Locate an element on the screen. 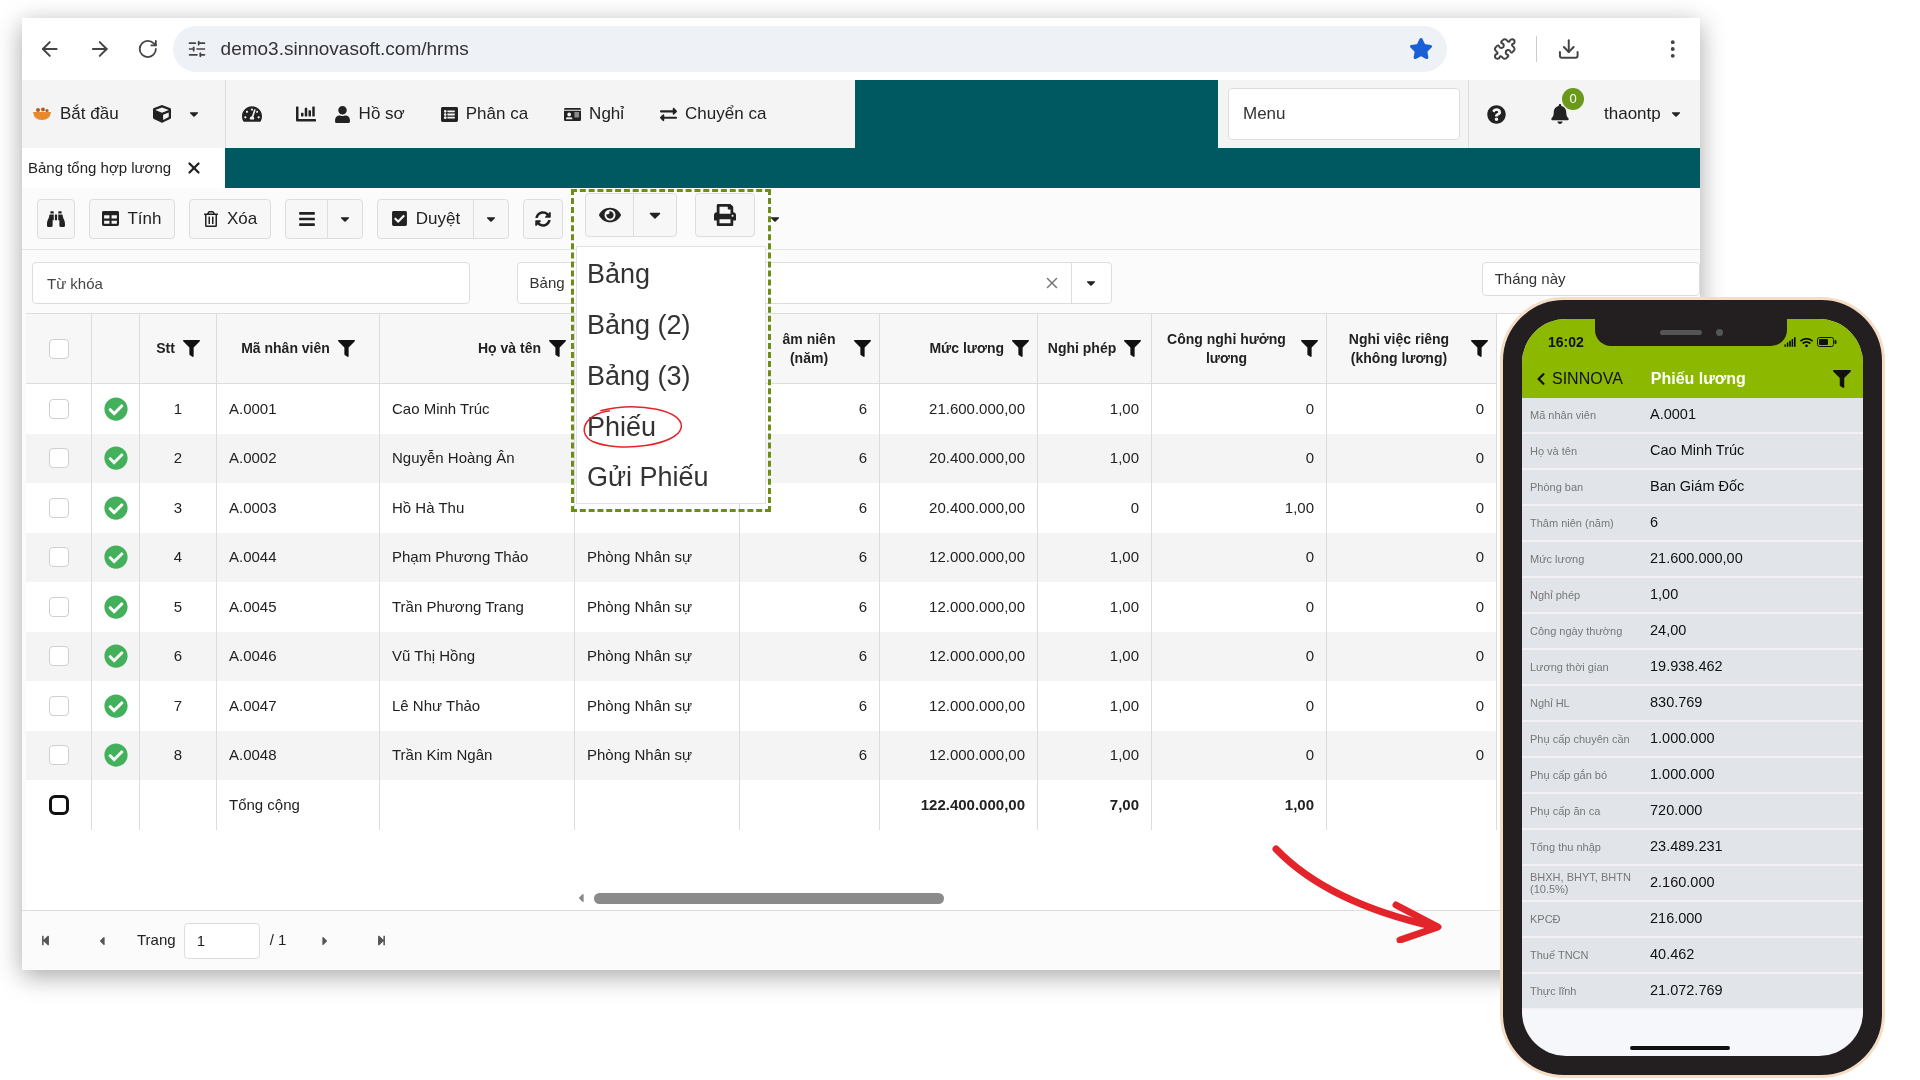 The image size is (1920, 1080). tab: Bảng tổng hợp lương is located at coordinates (123, 168).